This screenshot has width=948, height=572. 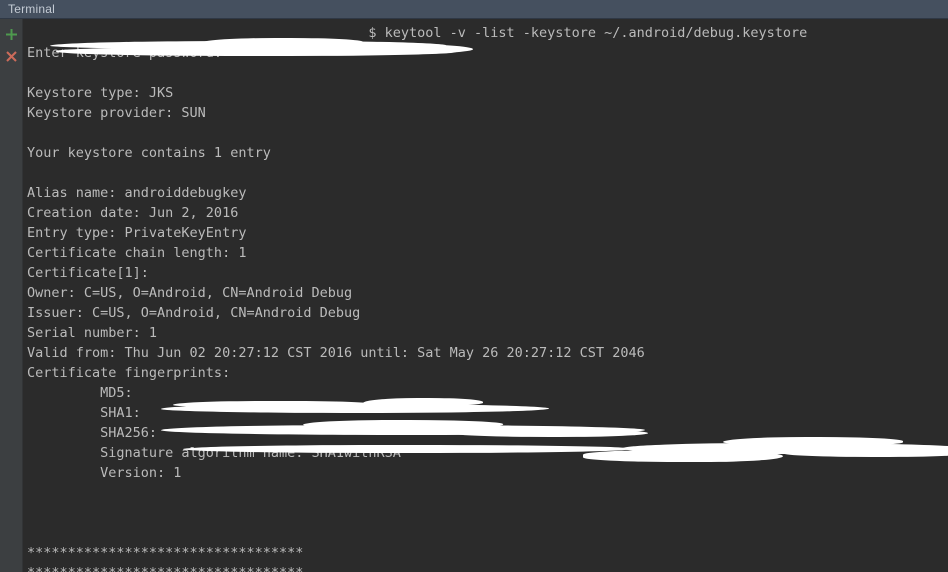 I want to click on output-line: Creation date: Jun 2, 2016, so click(x=133, y=213).